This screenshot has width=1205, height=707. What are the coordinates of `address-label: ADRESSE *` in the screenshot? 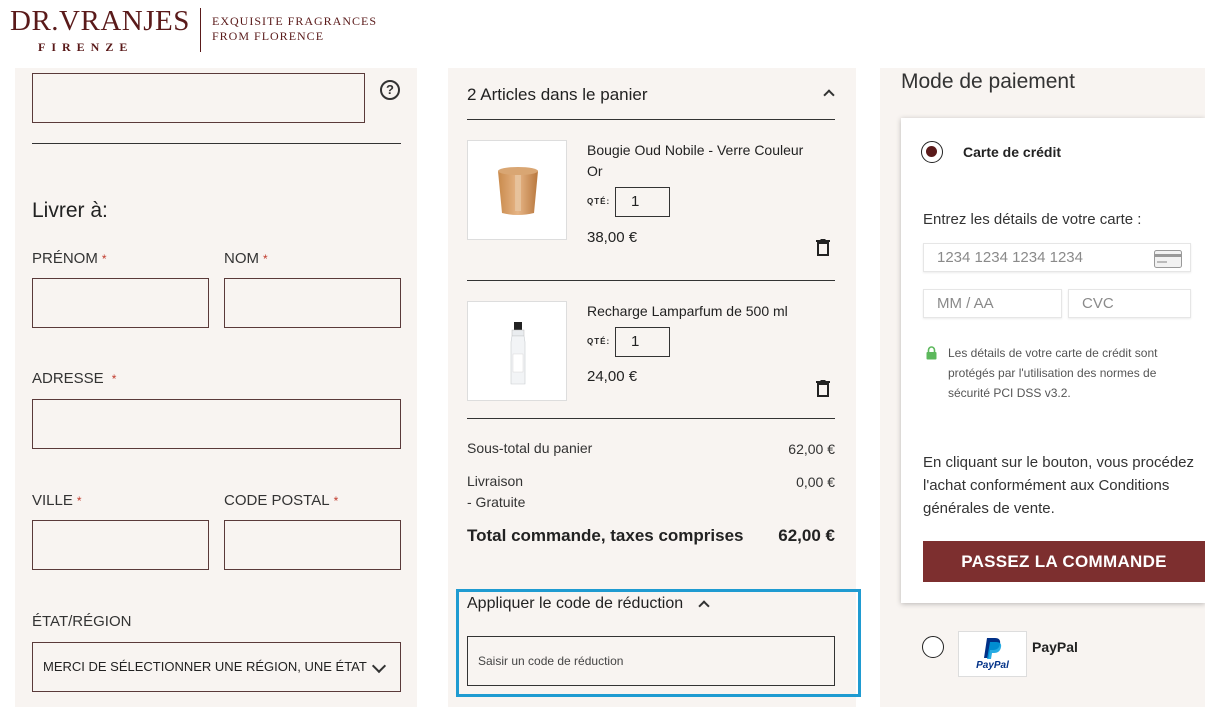 It's located at (74, 378).